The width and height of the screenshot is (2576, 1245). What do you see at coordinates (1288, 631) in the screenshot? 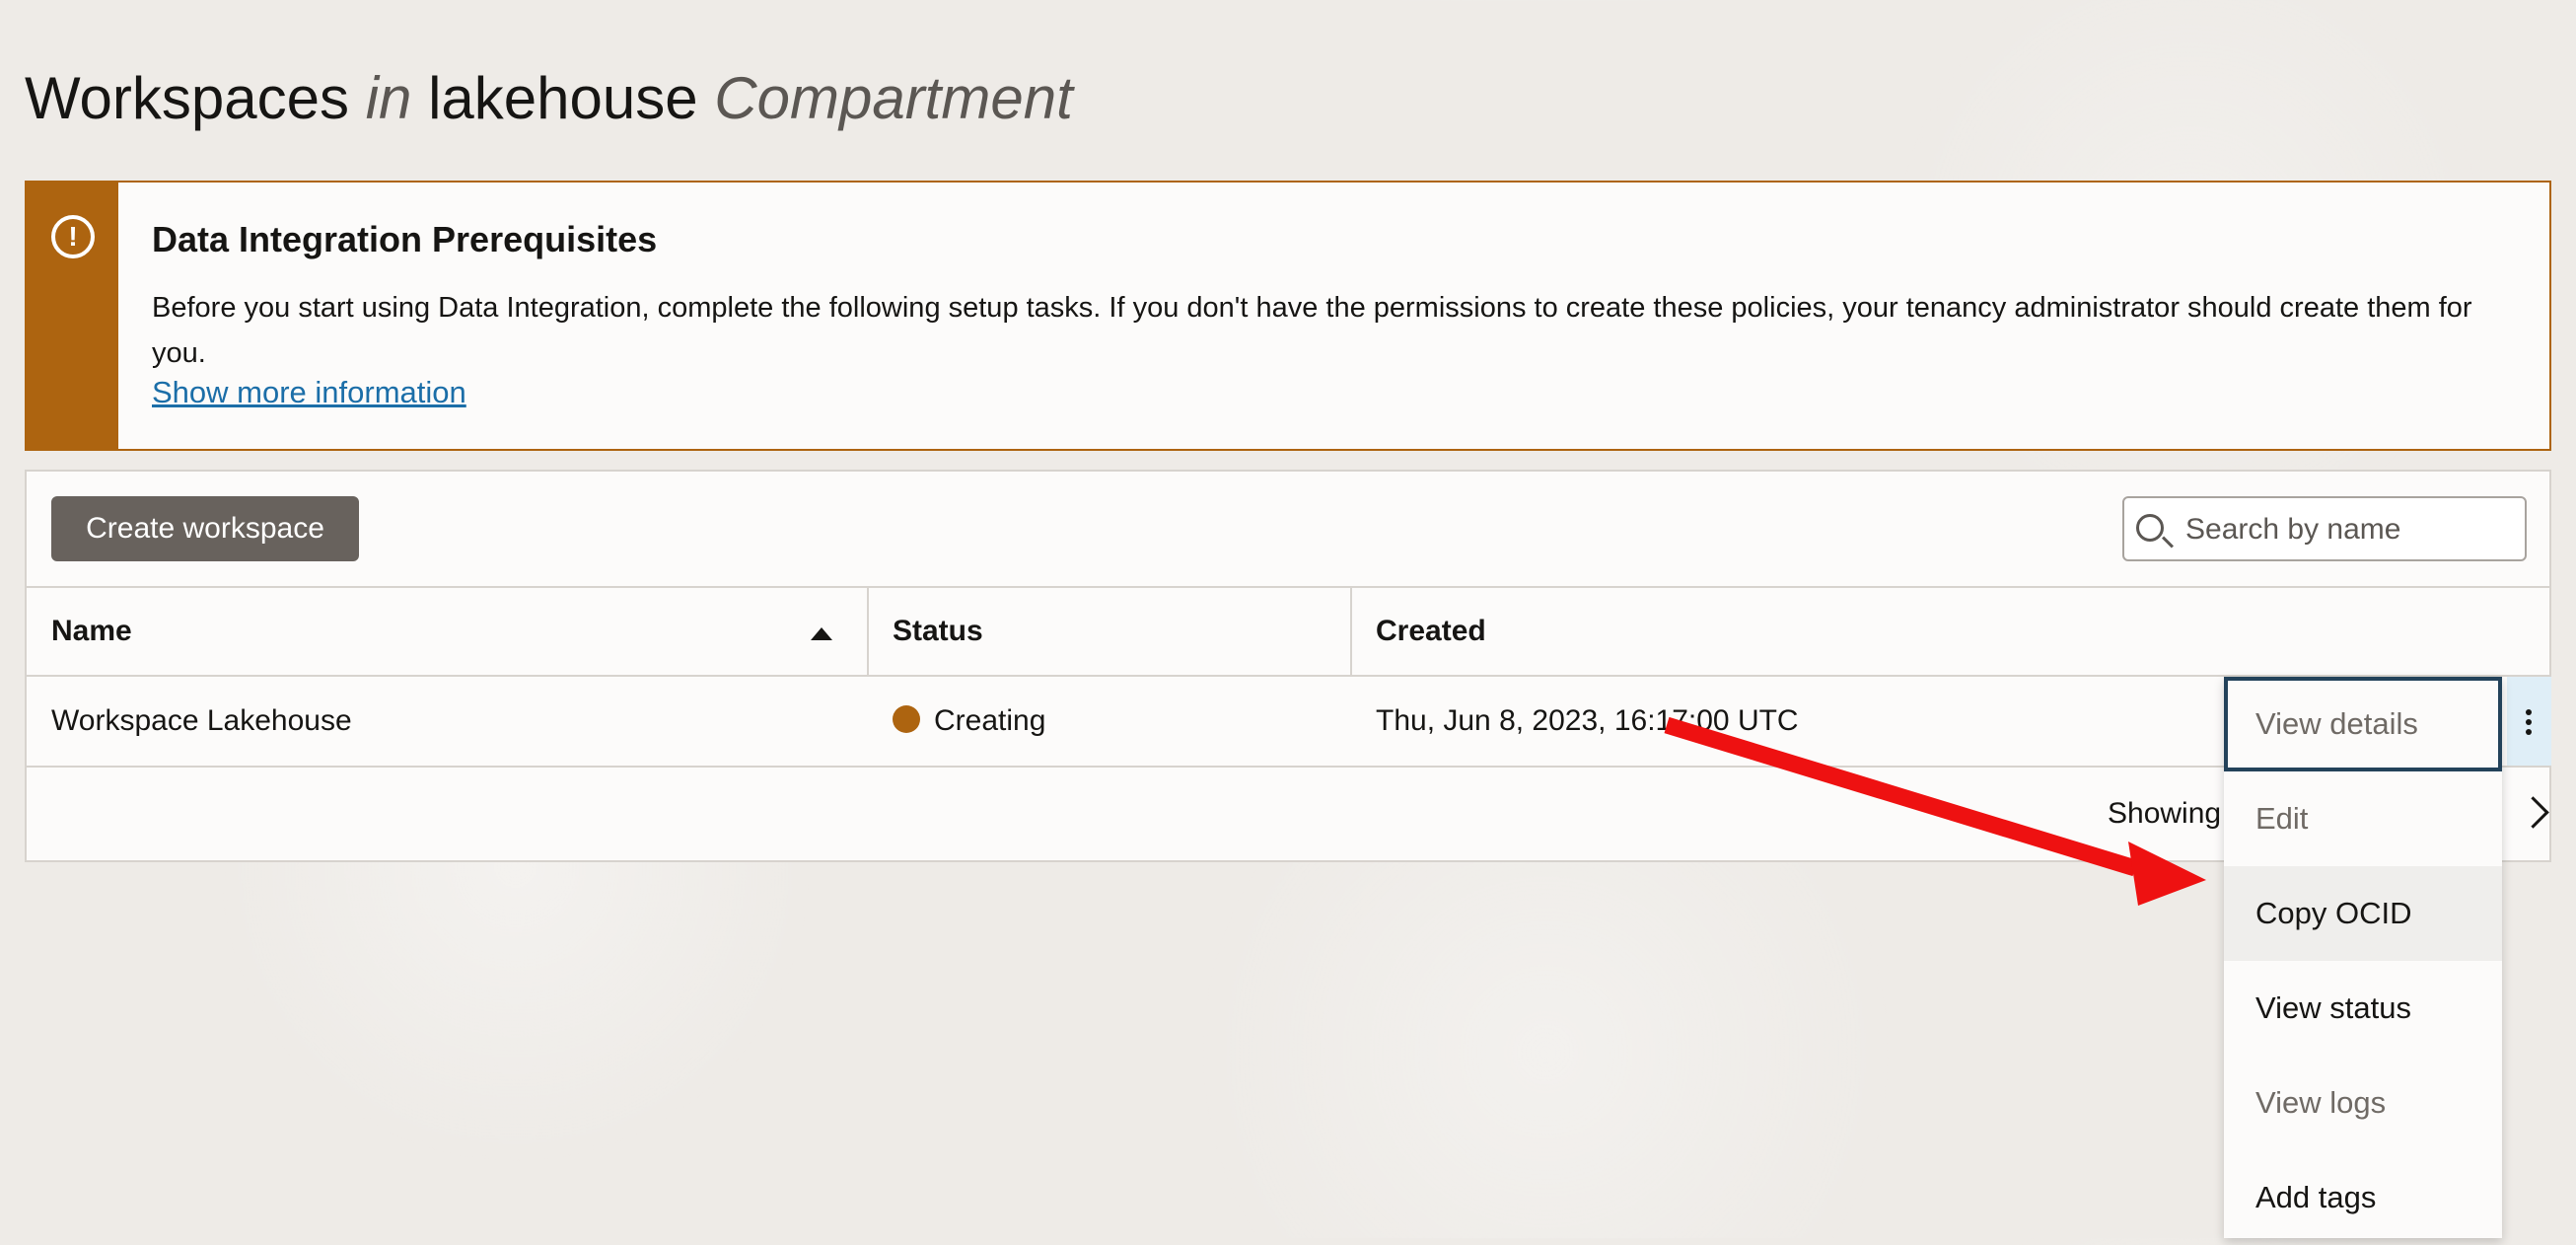
I see `table-header: Name Status Created` at bounding box center [1288, 631].